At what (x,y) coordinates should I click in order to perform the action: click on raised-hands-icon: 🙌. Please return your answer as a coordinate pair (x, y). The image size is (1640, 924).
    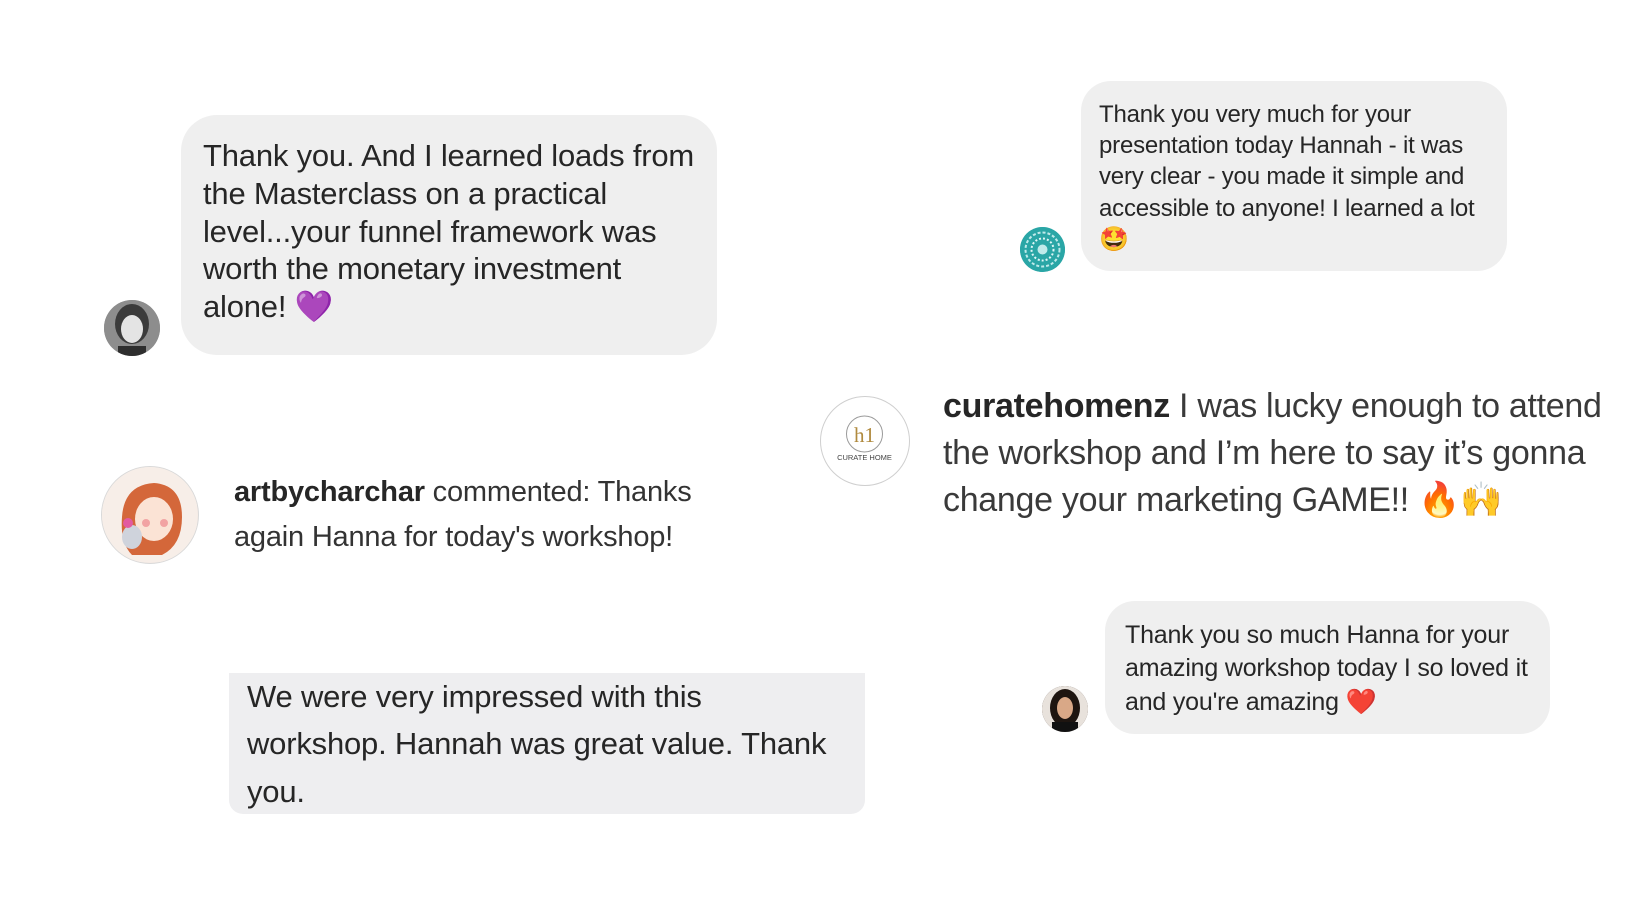
    Looking at the image, I should click on (1481, 499).